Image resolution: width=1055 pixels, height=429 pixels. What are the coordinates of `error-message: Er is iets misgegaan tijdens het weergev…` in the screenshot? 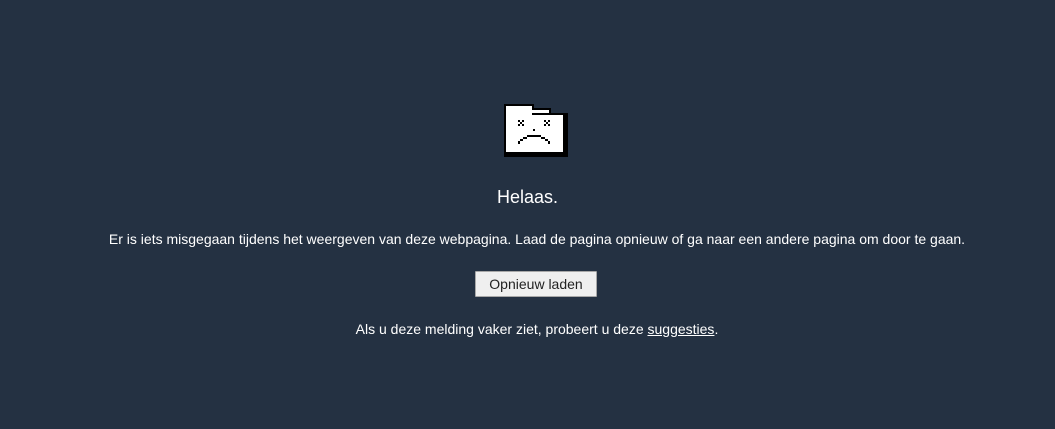 It's located at (537, 239).